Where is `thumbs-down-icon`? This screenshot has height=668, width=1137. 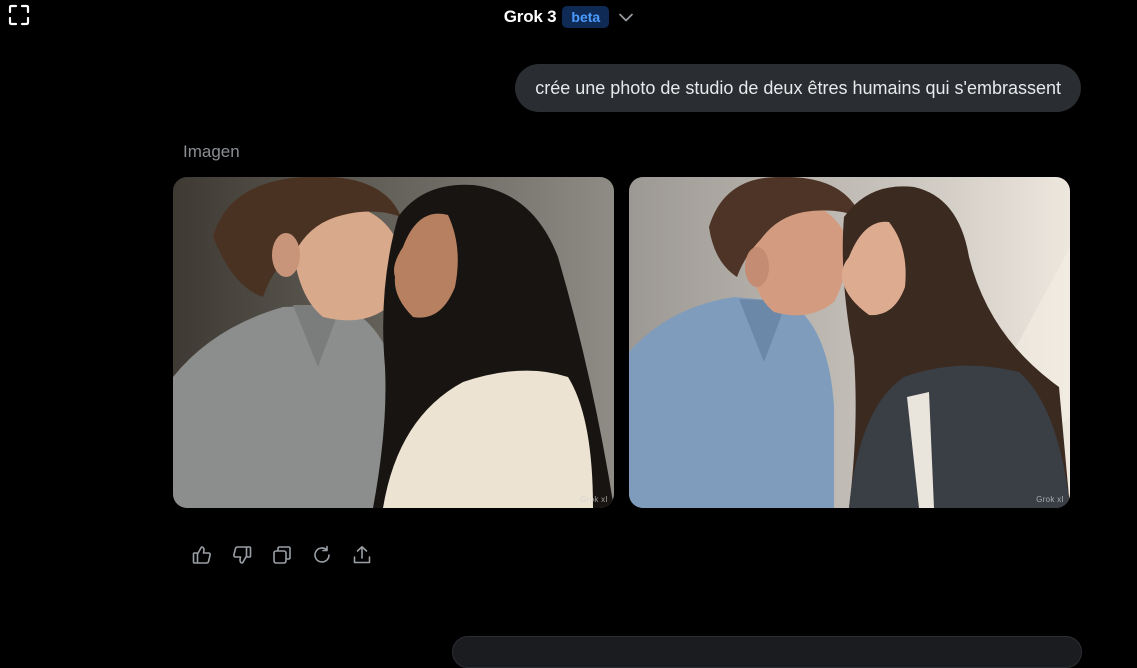 thumbs-down-icon is located at coordinates (242, 557).